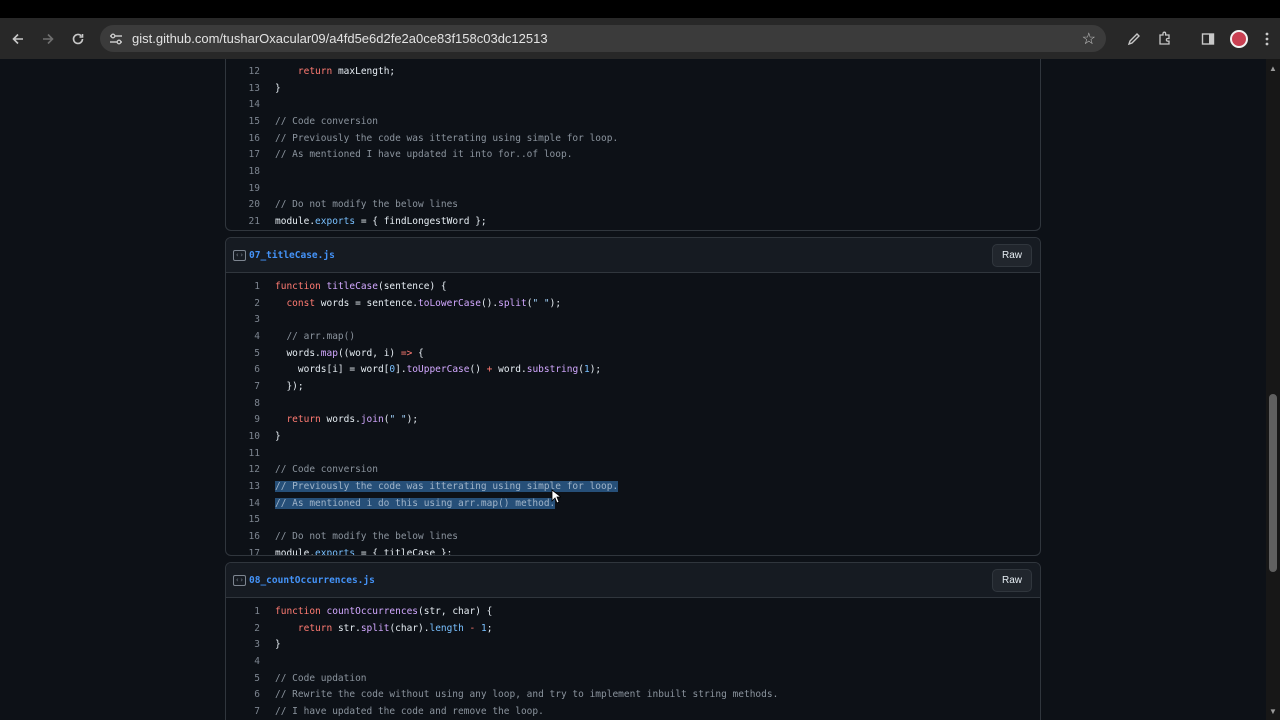 The height and width of the screenshot is (720, 1280). What do you see at coordinates (243, 419) in the screenshot?
I see `line-number: 9` at bounding box center [243, 419].